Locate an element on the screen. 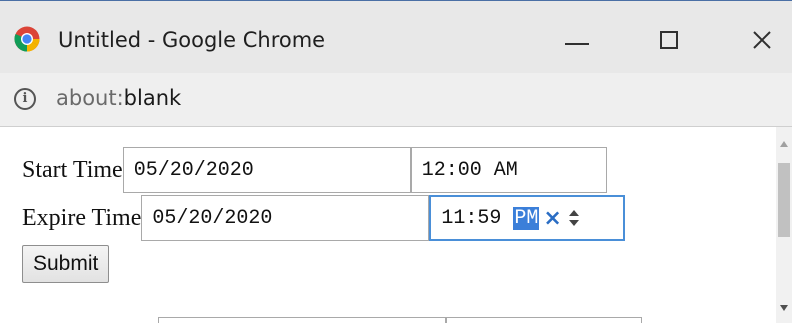  minimize-button is located at coordinates (578, 39).